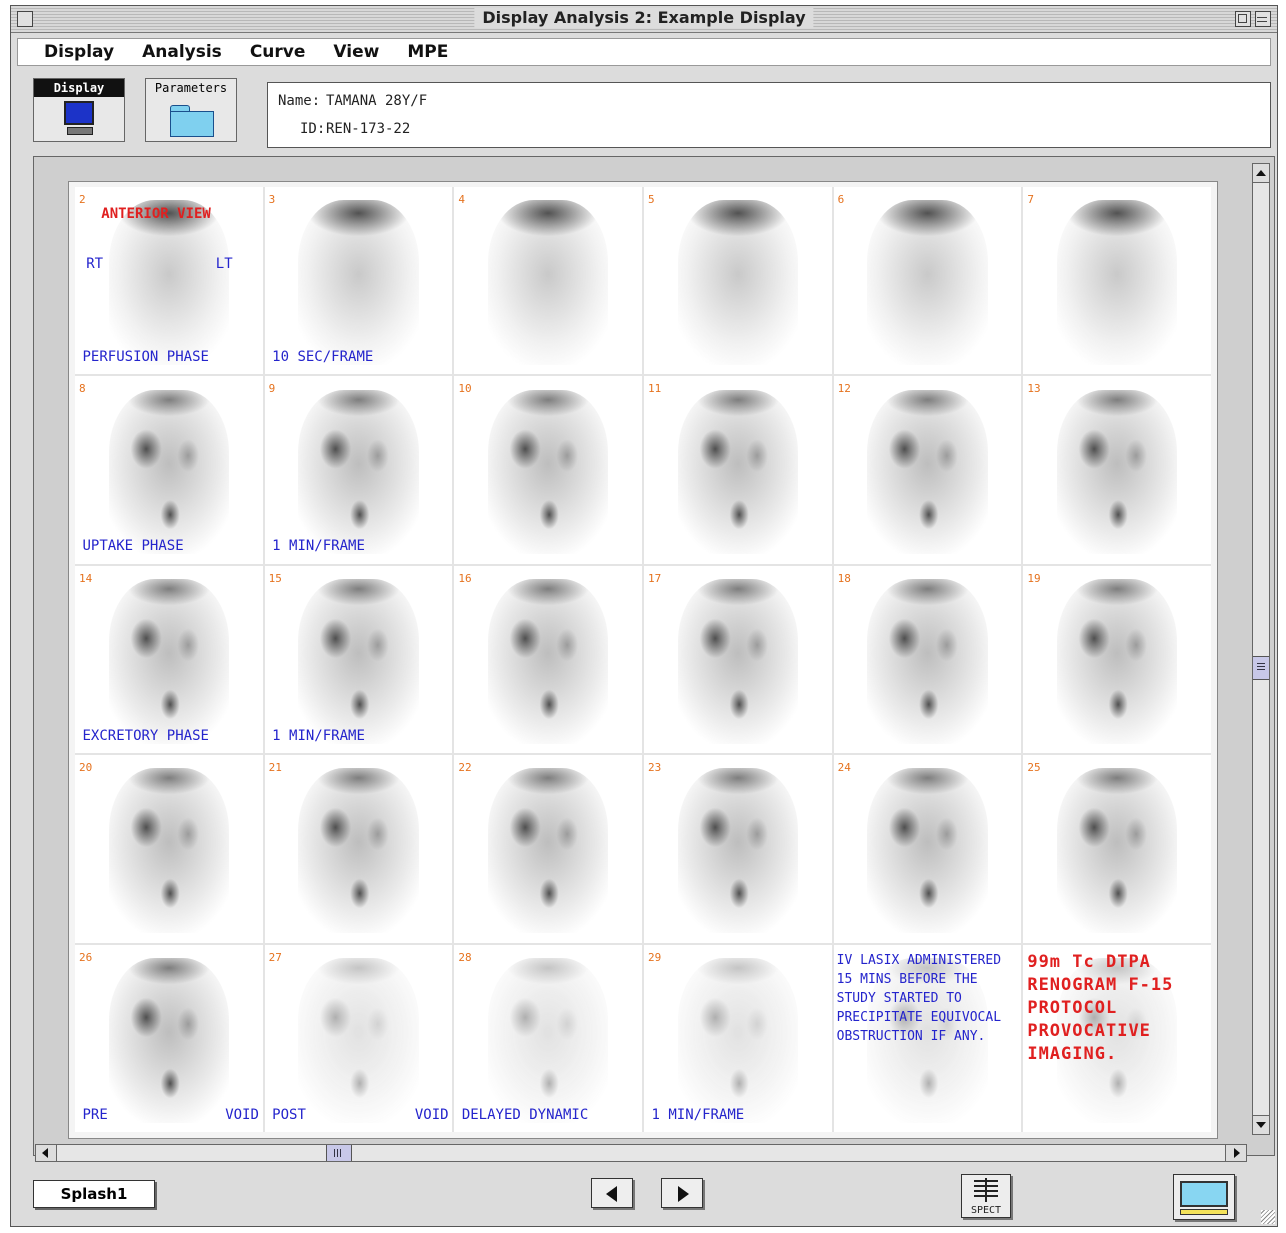  I want to click on splash-button: Splash1, so click(94, 1194).